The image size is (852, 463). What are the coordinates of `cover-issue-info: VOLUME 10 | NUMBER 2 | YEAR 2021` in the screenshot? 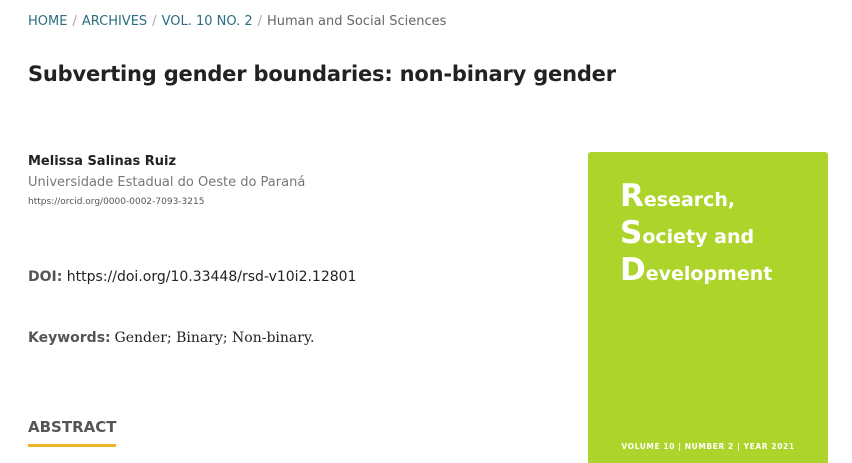 It's located at (708, 446).